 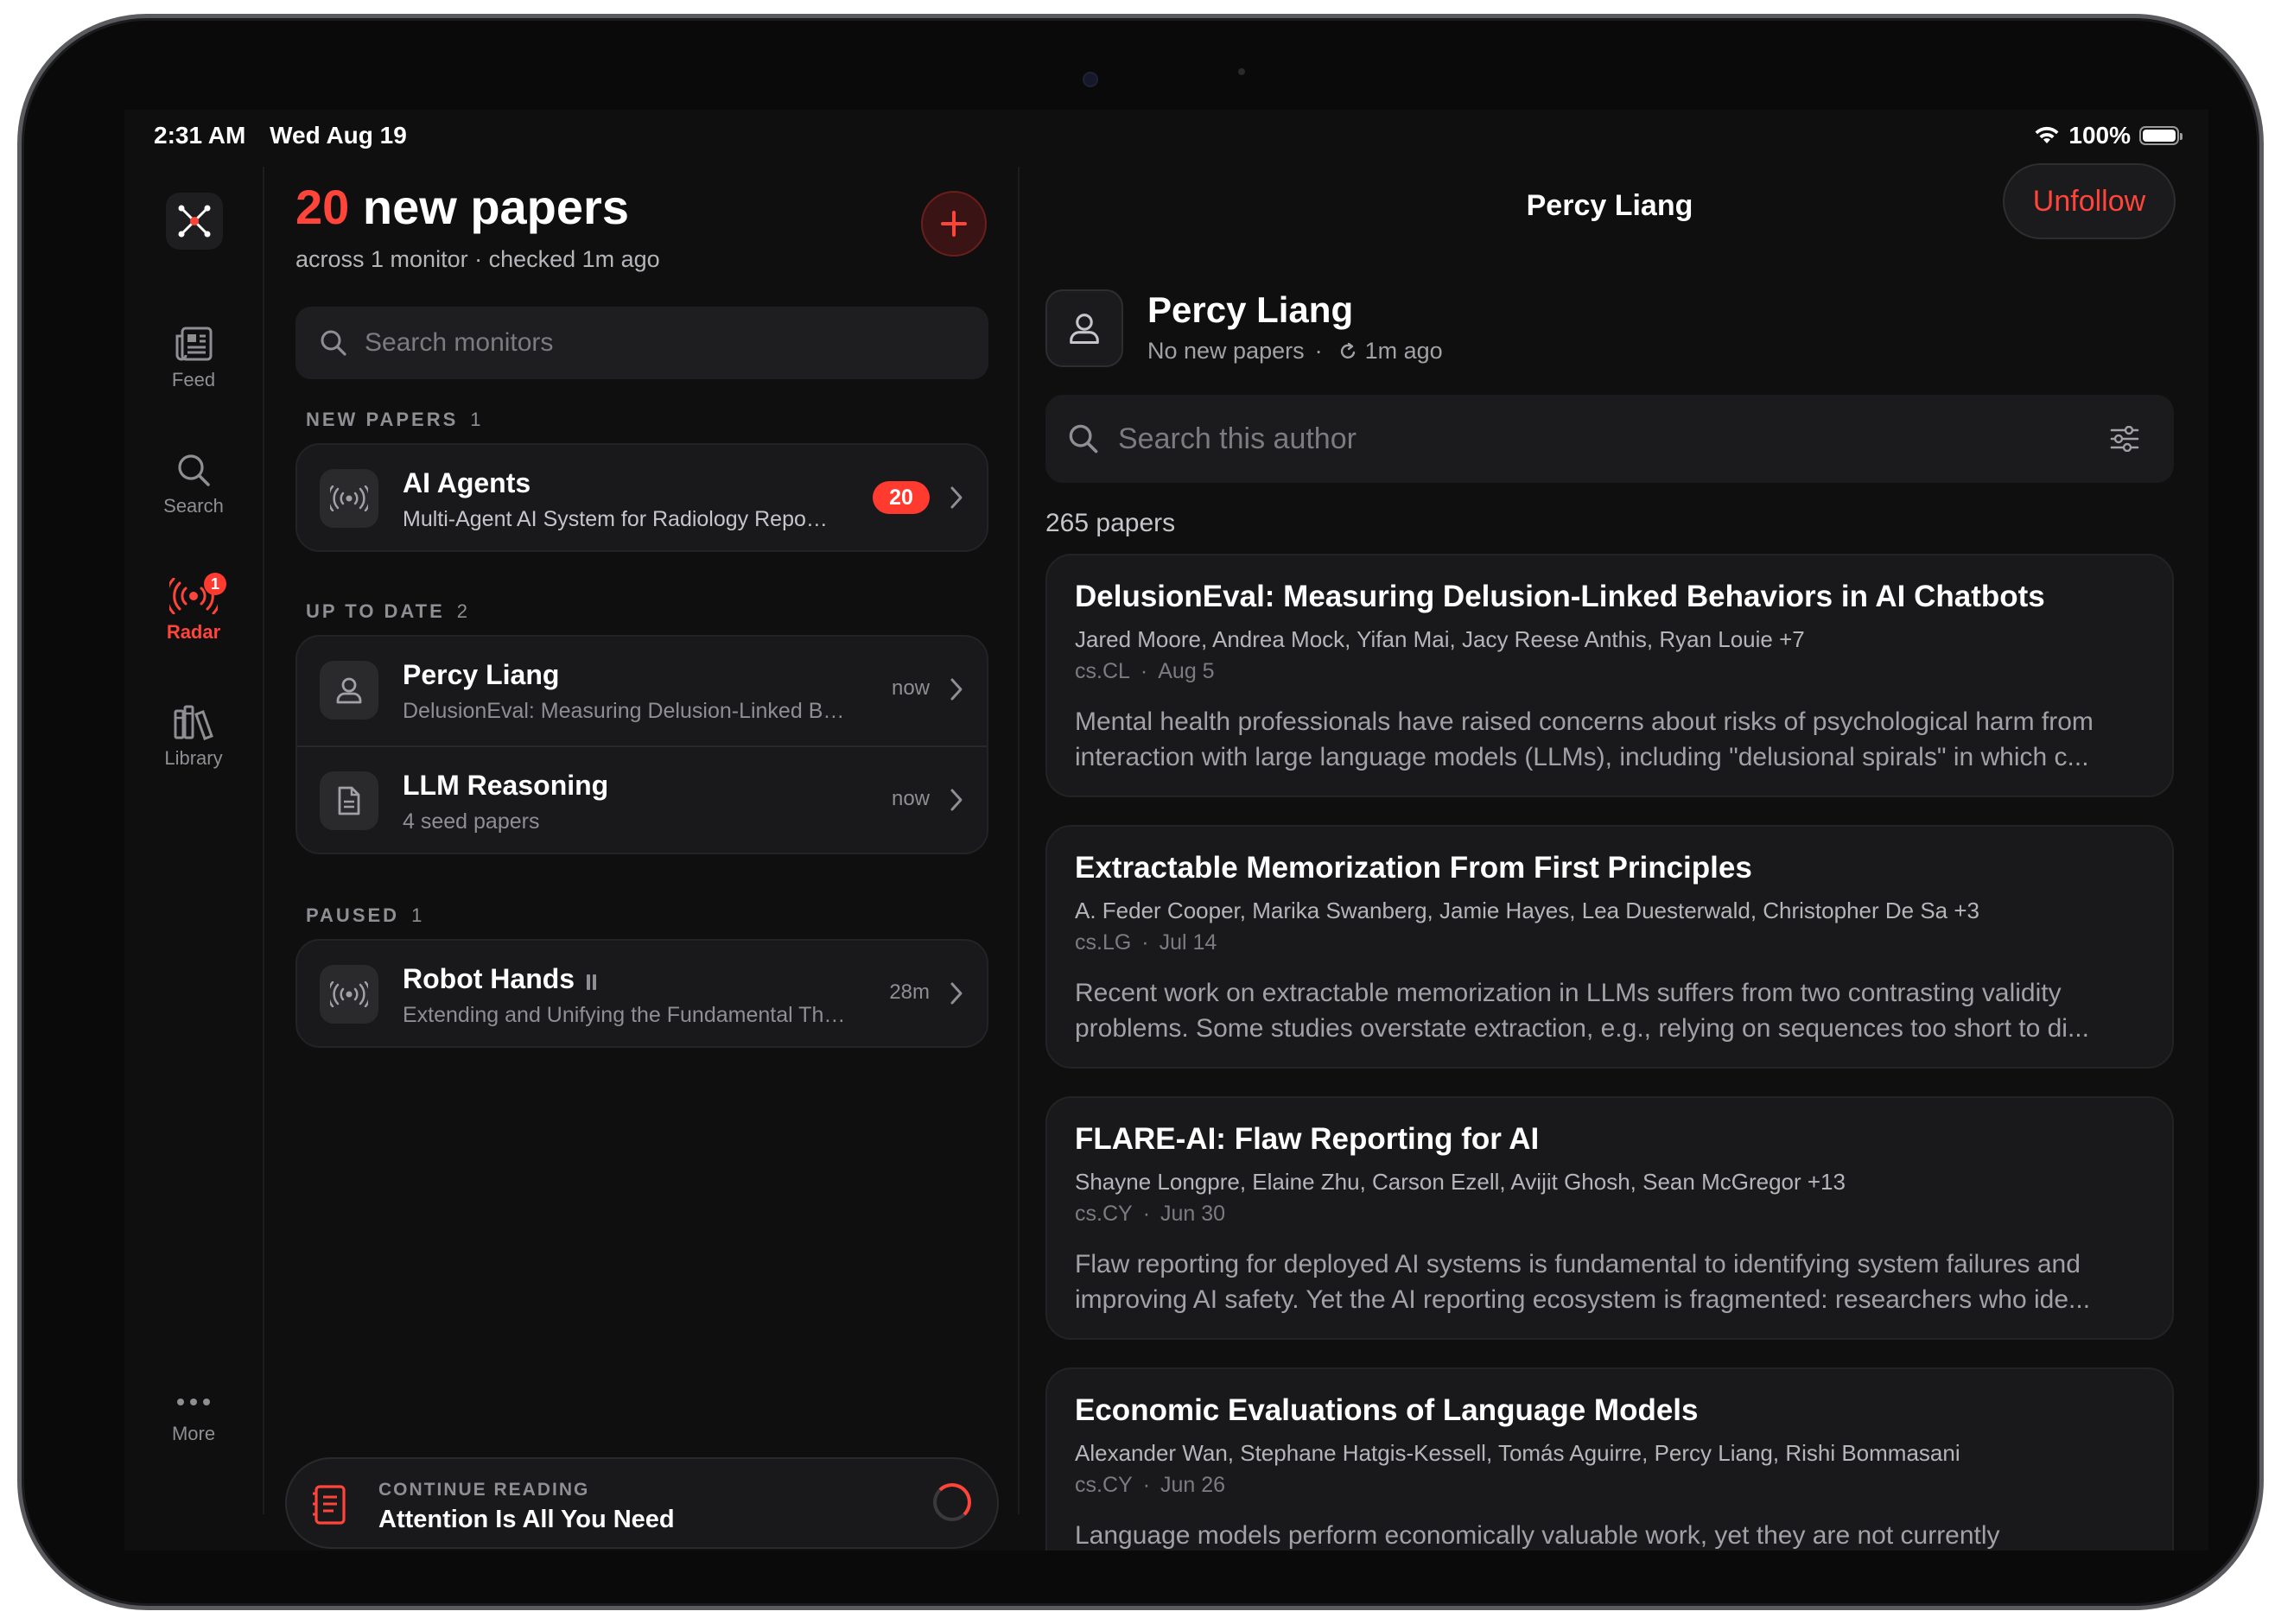 What do you see at coordinates (475, 419) in the screenshot?
I see `section-new-papers-count: 1` at bounding box center [475, 419].